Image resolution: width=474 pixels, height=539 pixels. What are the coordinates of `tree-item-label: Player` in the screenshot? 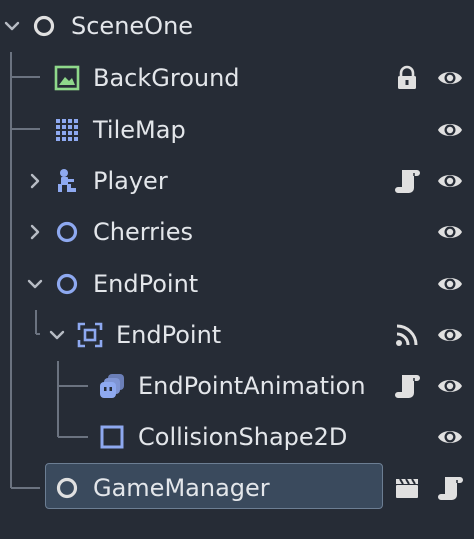 It's located at (130, 181).